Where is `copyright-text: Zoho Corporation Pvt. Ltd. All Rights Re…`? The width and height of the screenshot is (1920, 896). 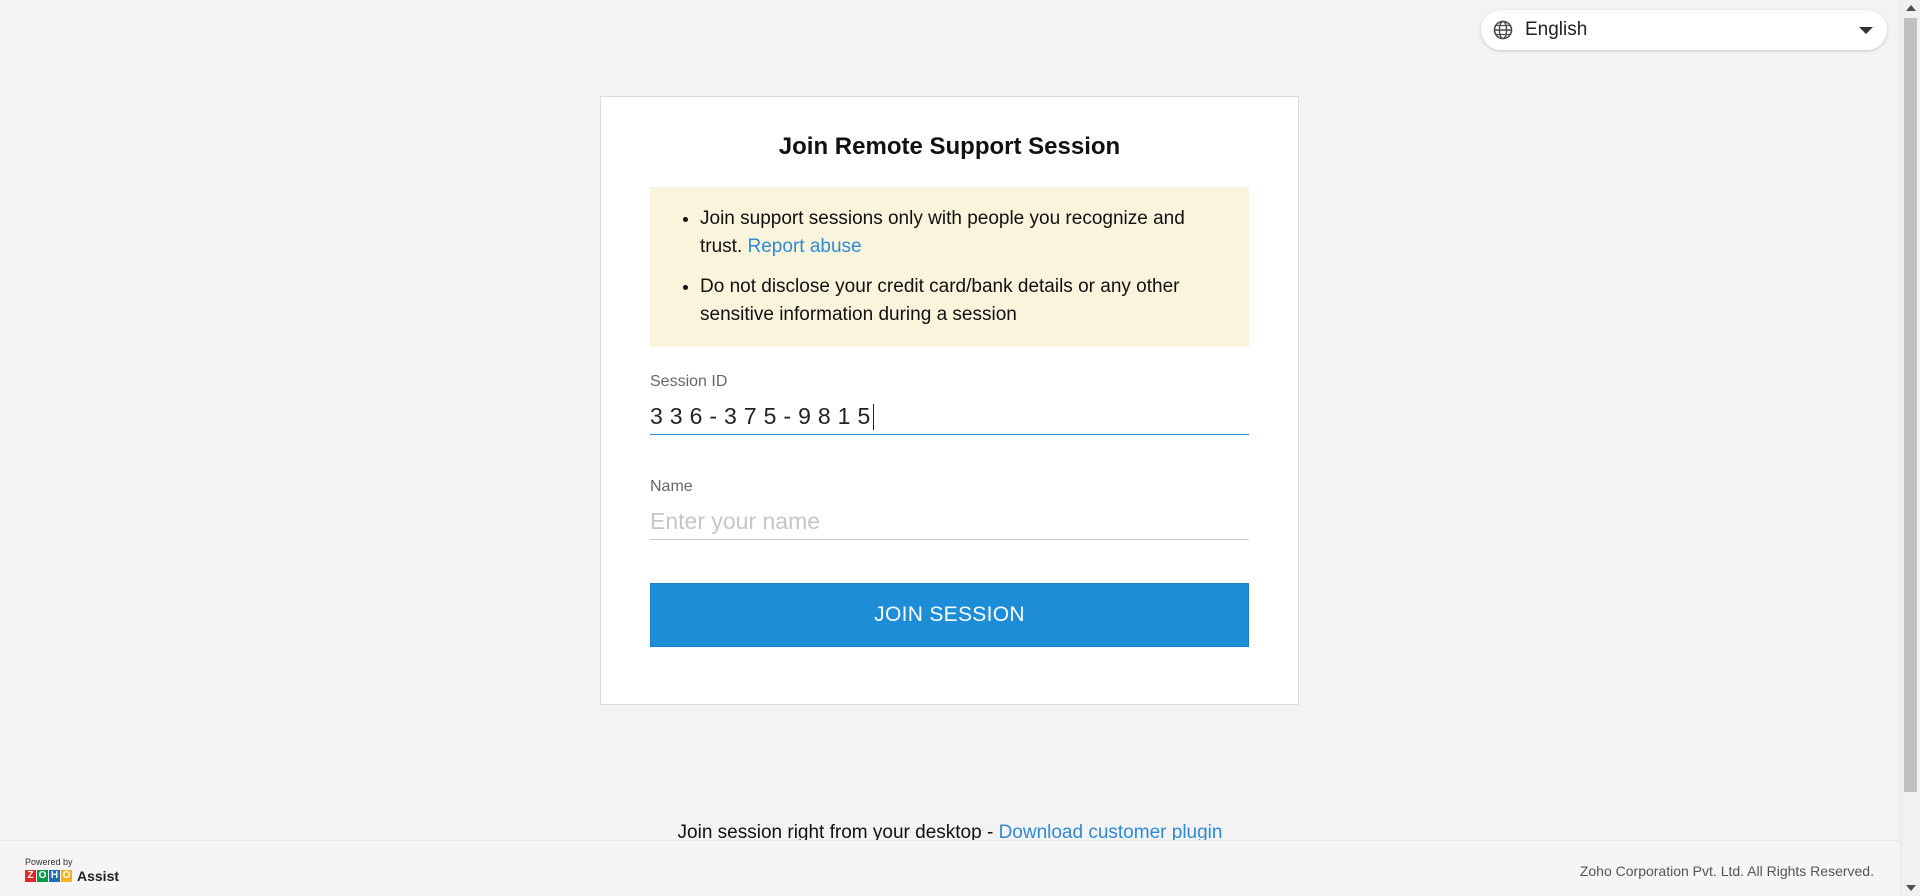 copyright-text: Zoho Corporation Pvt. Ltd. All Rights Re… is located at coordinates (1726, 871).